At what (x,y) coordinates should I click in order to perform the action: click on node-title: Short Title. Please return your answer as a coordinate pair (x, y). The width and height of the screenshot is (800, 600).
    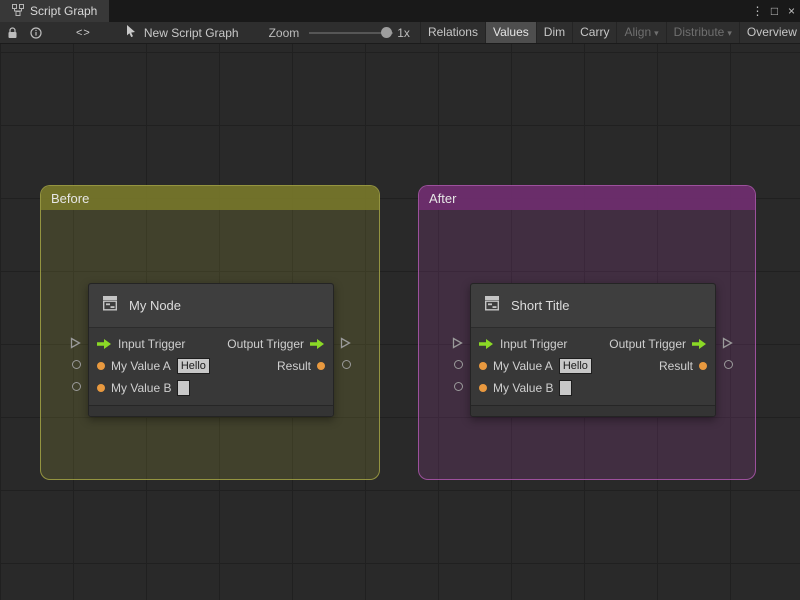
    Looking at the image, I should click on (540, 305).